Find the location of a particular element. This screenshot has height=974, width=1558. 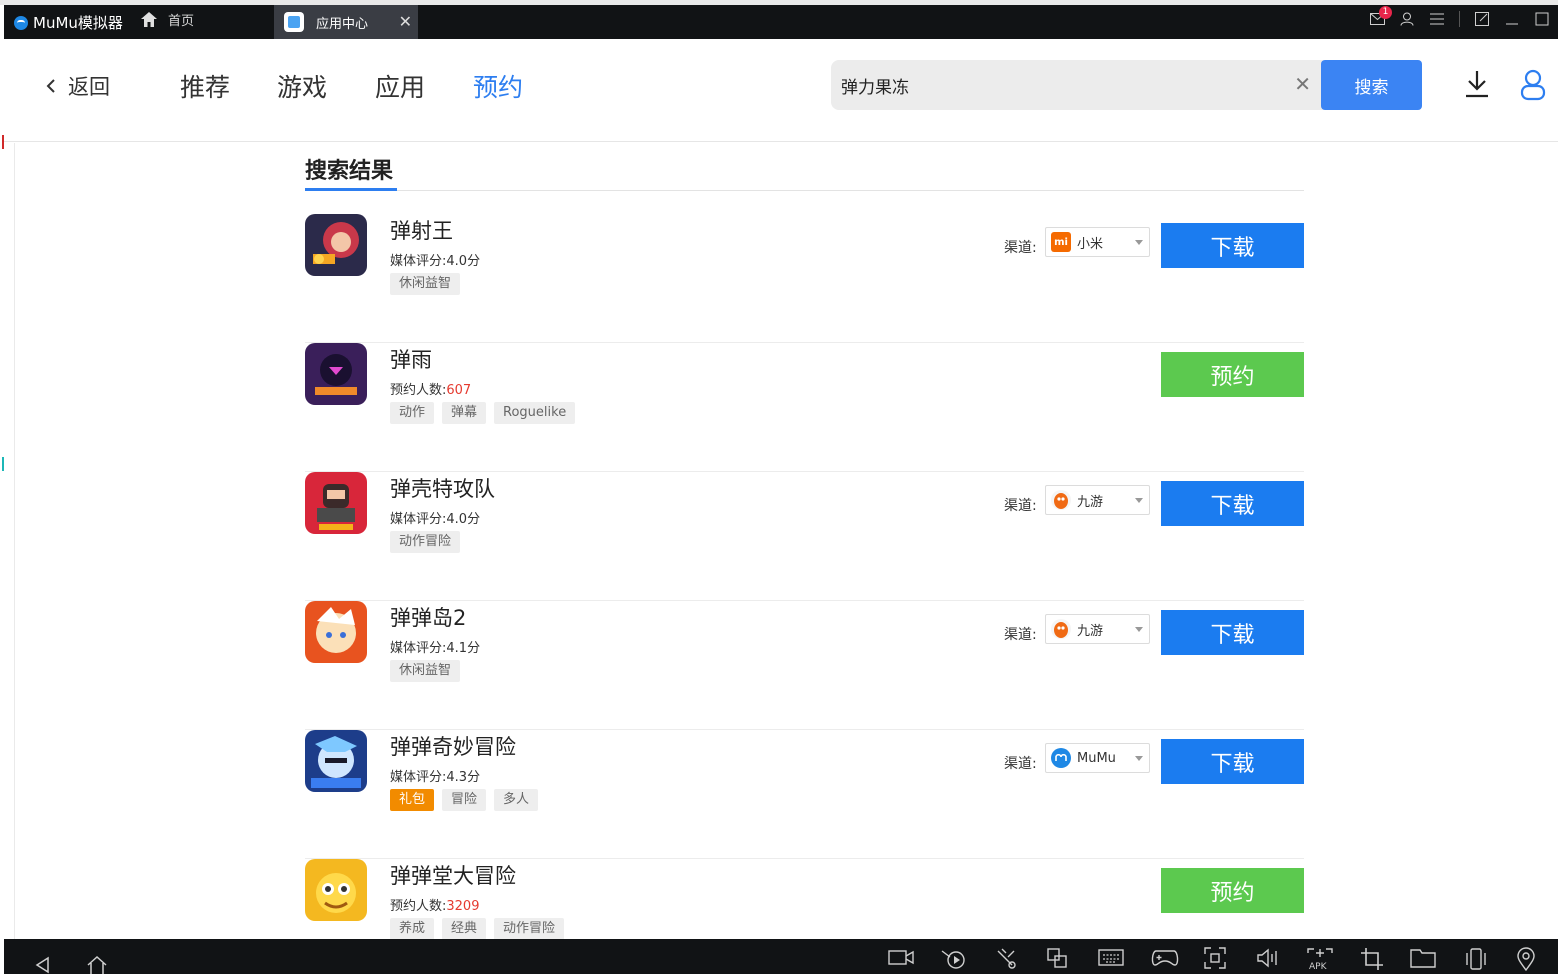

app-title: 弹壳特攻队 is located at coordinates (442, 488).